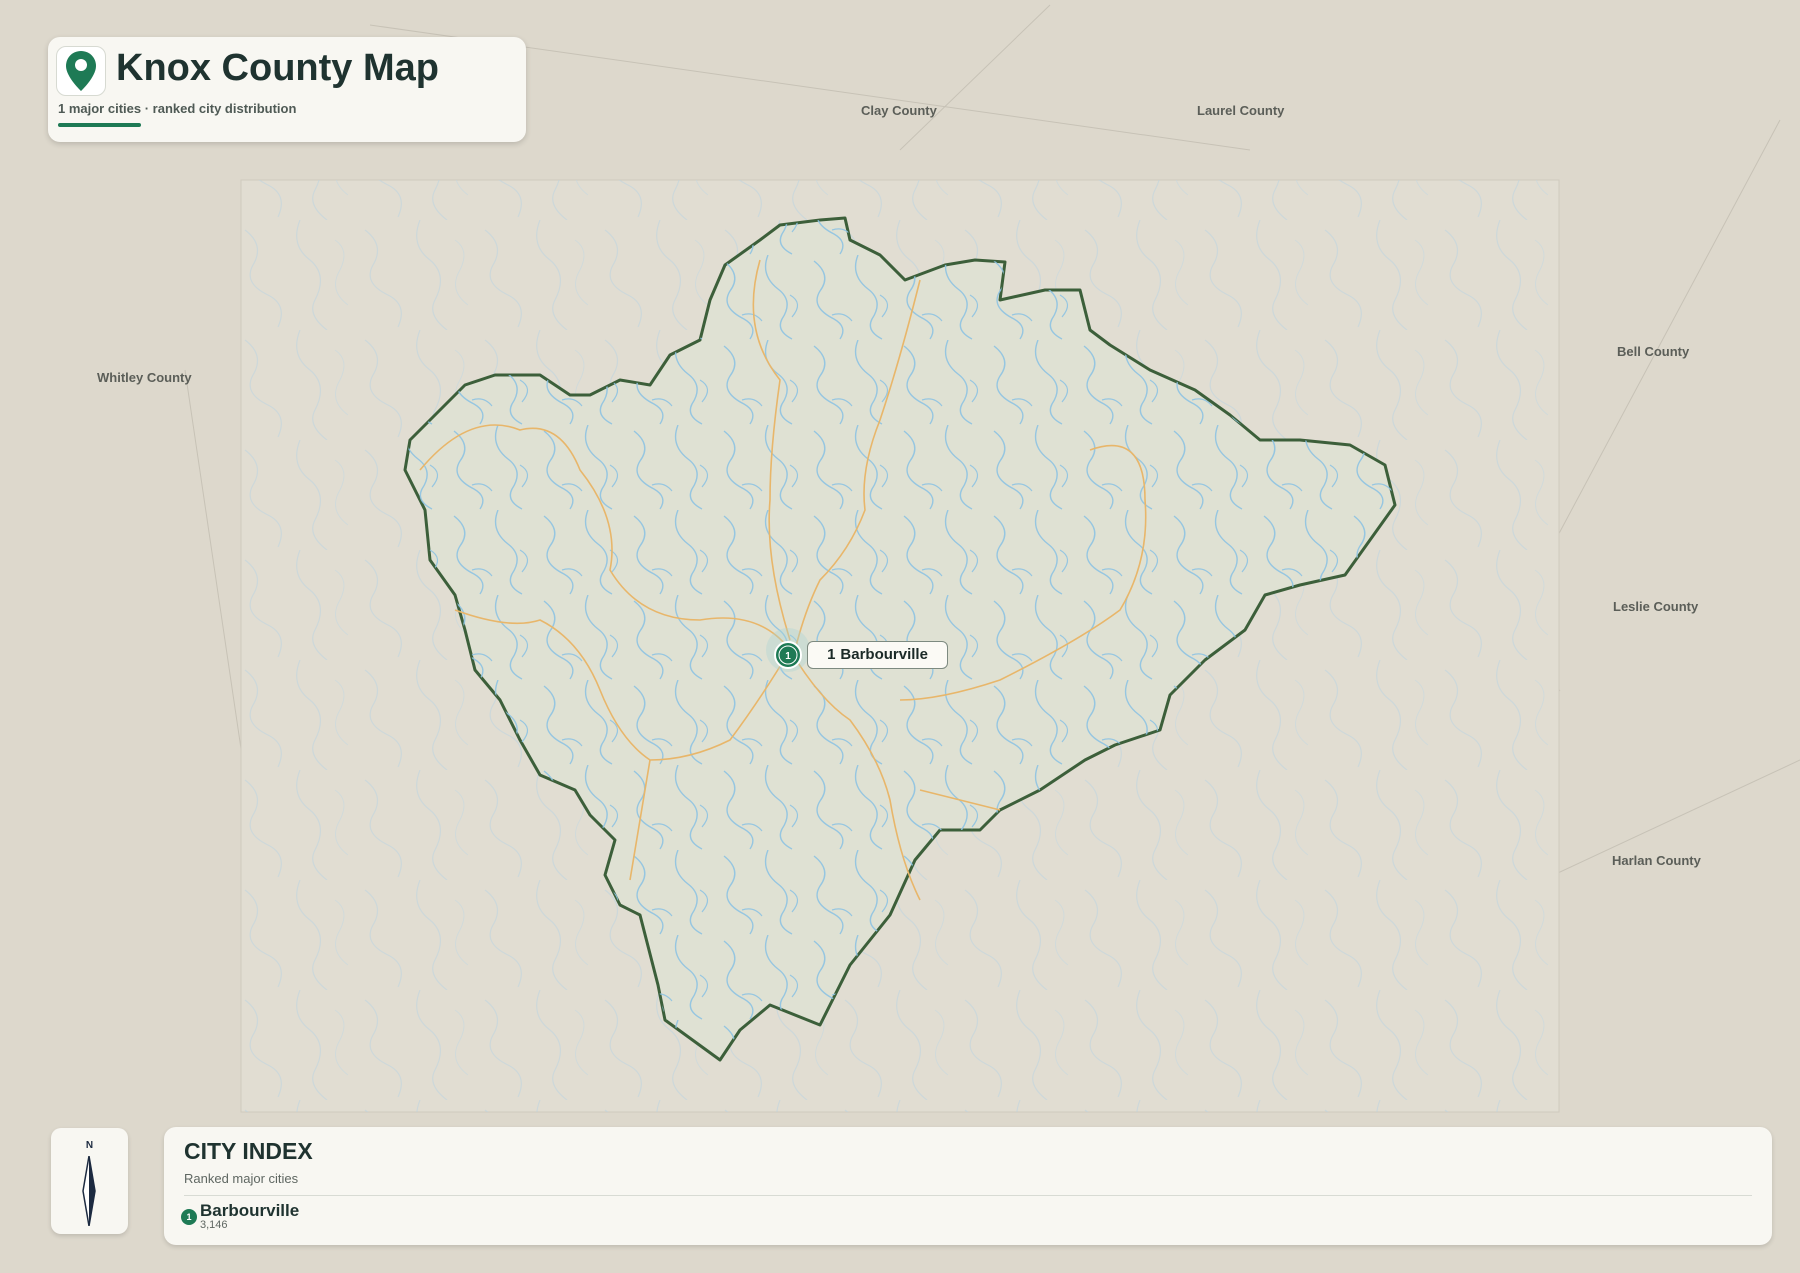 This screenshot has height=1273, width=1800. What do you see at coordinates (831, 654) in the screenshot?
I see `city-label-rank: 1` at bounding box center [831, 654].